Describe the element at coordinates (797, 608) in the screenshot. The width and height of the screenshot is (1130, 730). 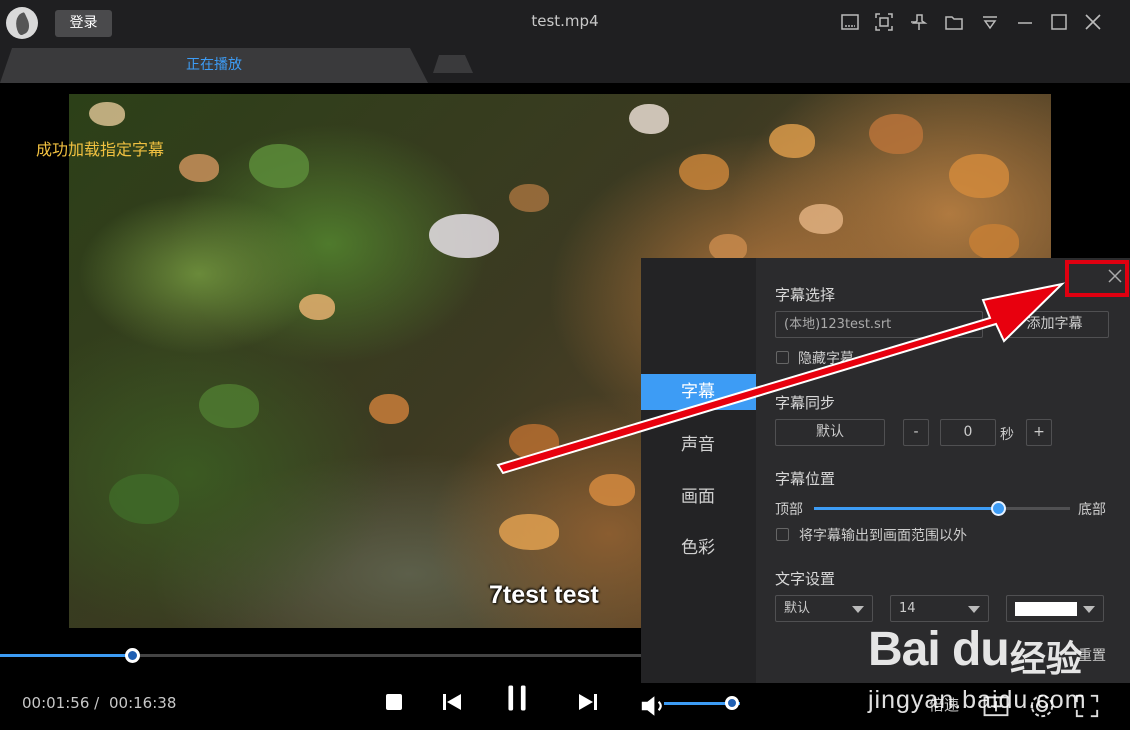
I see `font-select-value: 默认` at that location.